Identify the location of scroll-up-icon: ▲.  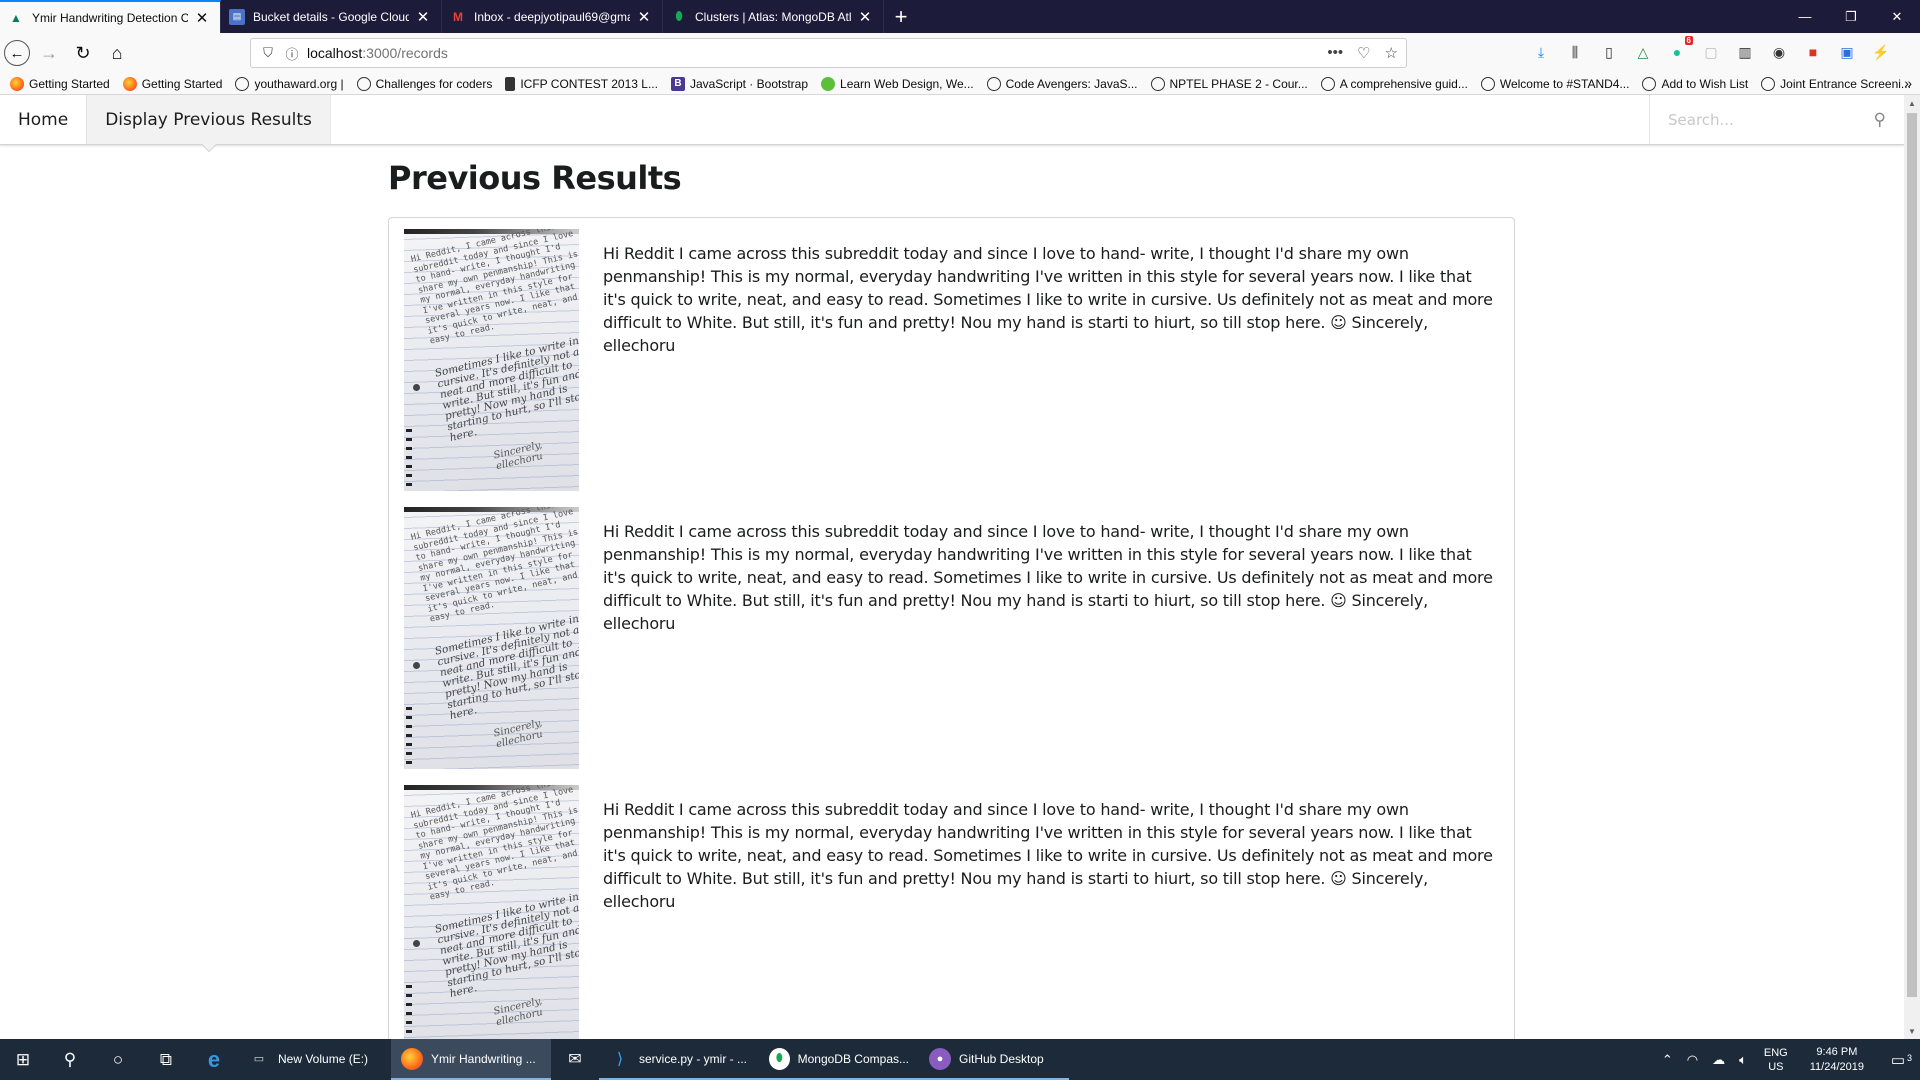
(1912, 103).